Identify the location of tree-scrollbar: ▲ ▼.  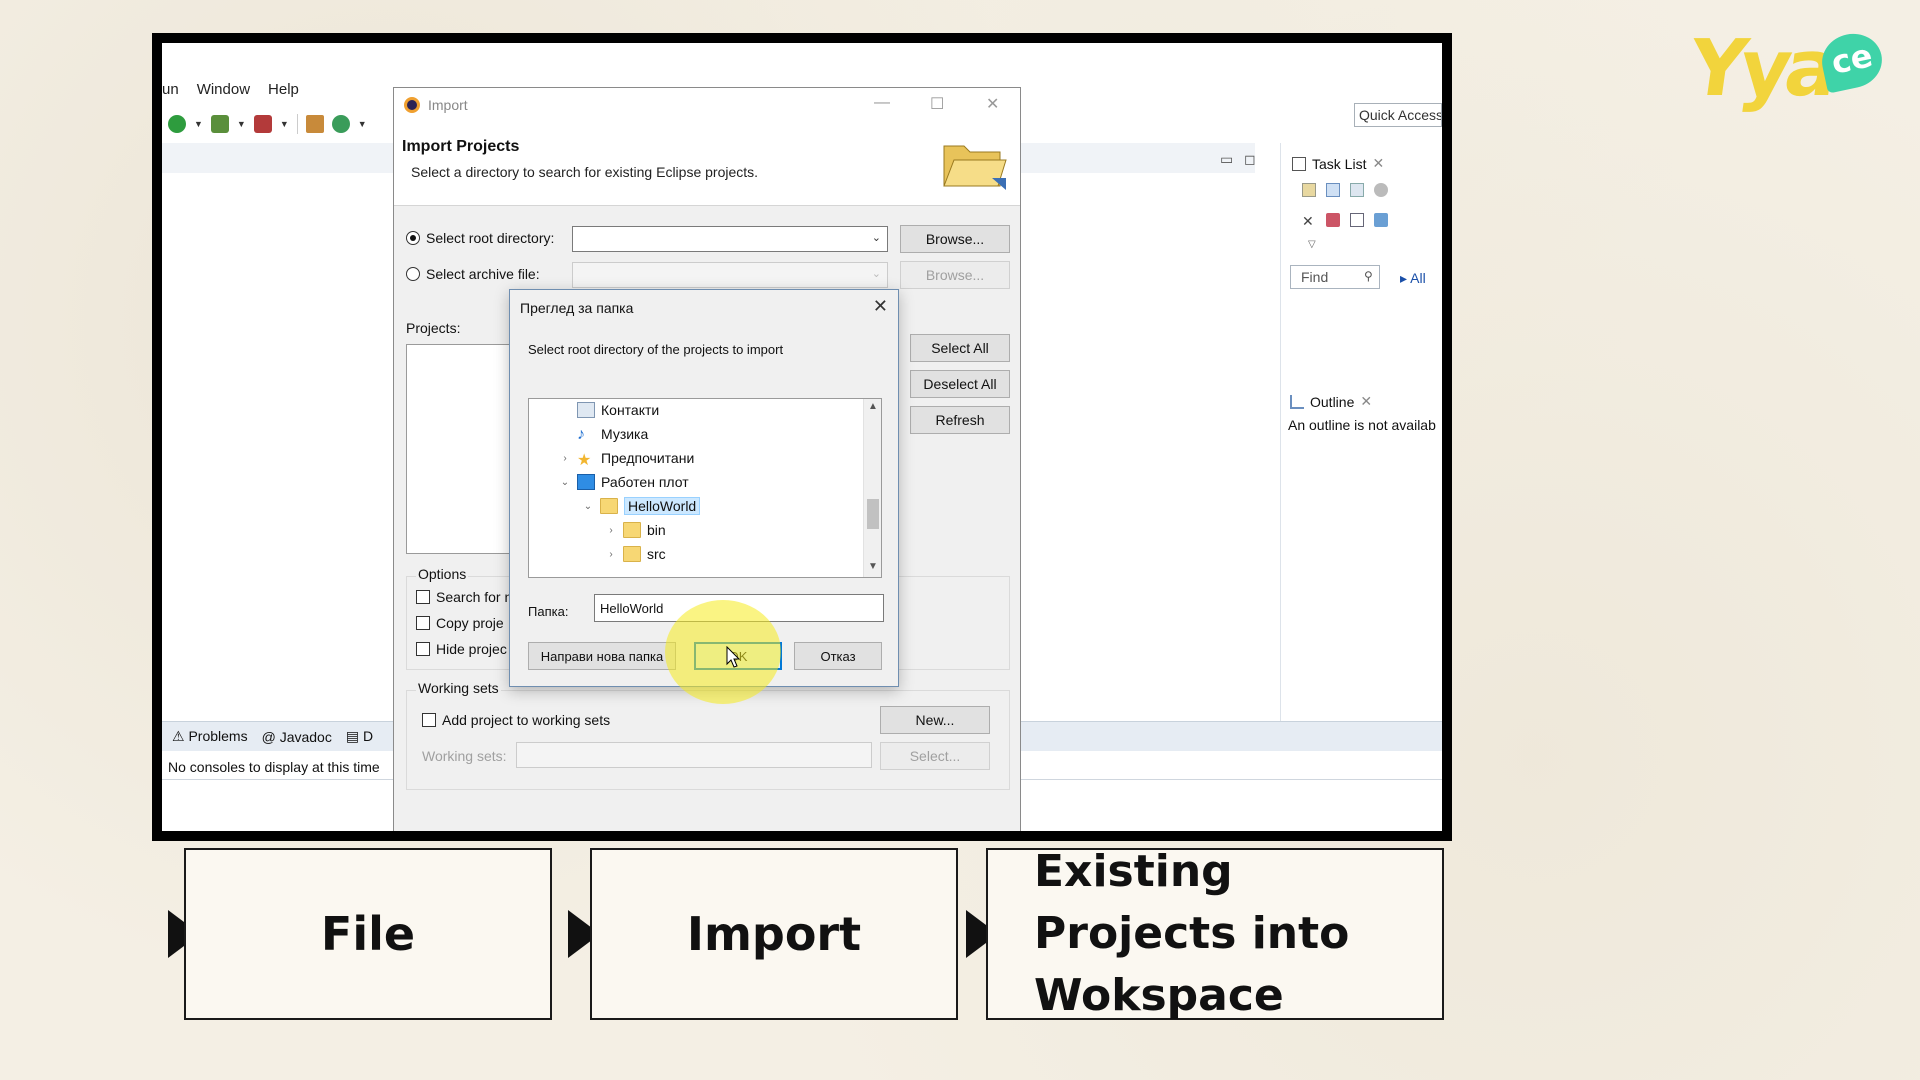
(872, 488).